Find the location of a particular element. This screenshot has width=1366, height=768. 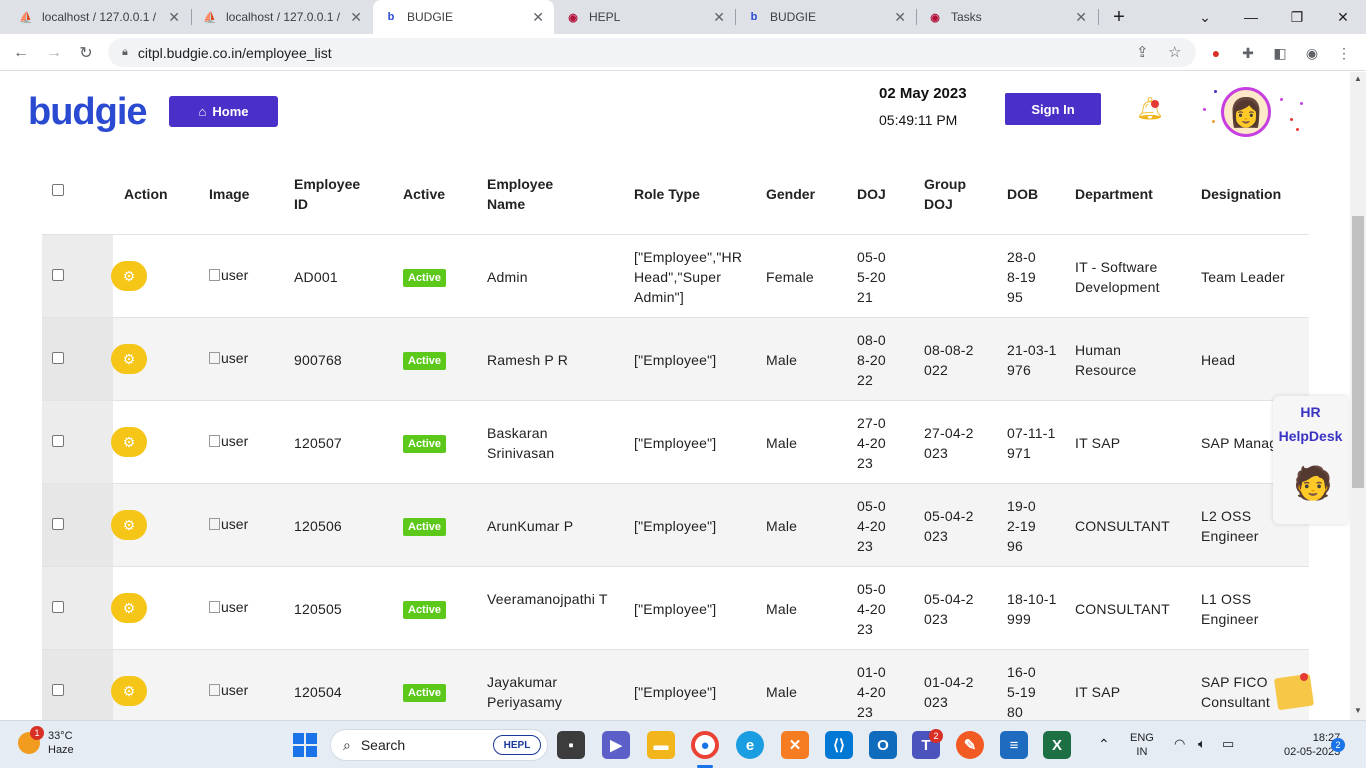

taskbar-search: ⌕ Search HEPL is located at coordinates (439, 745).